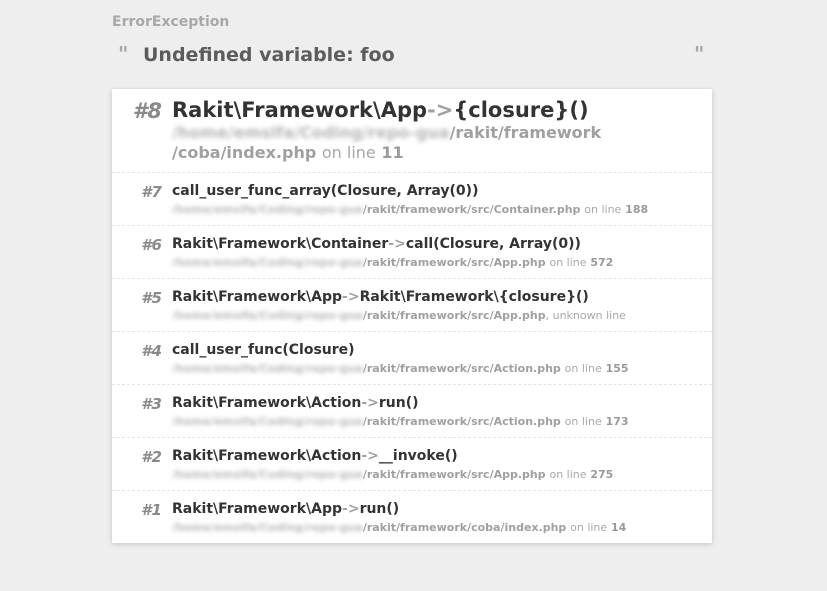 This screenshot has height=591, width=827. Describe the element at coordinates (269, 55) in the screenshot. I see `exception-message: Undefined variable: foo` at that location.